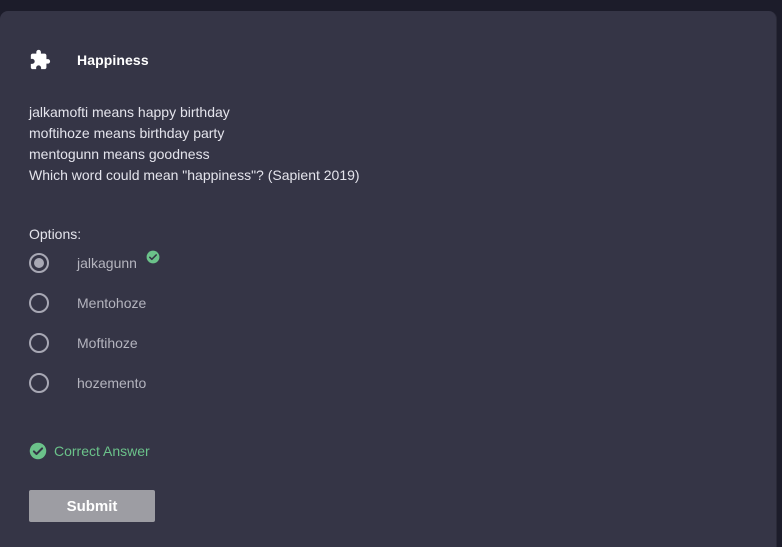  Describe the element at coordinates (92, 506) in the screenshot. I see `submit-button: Submit` at that location.